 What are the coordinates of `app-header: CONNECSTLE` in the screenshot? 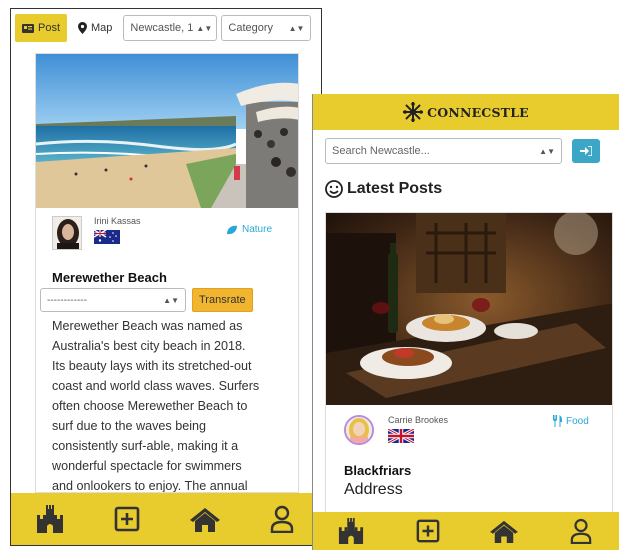 It's located at (466, 112).